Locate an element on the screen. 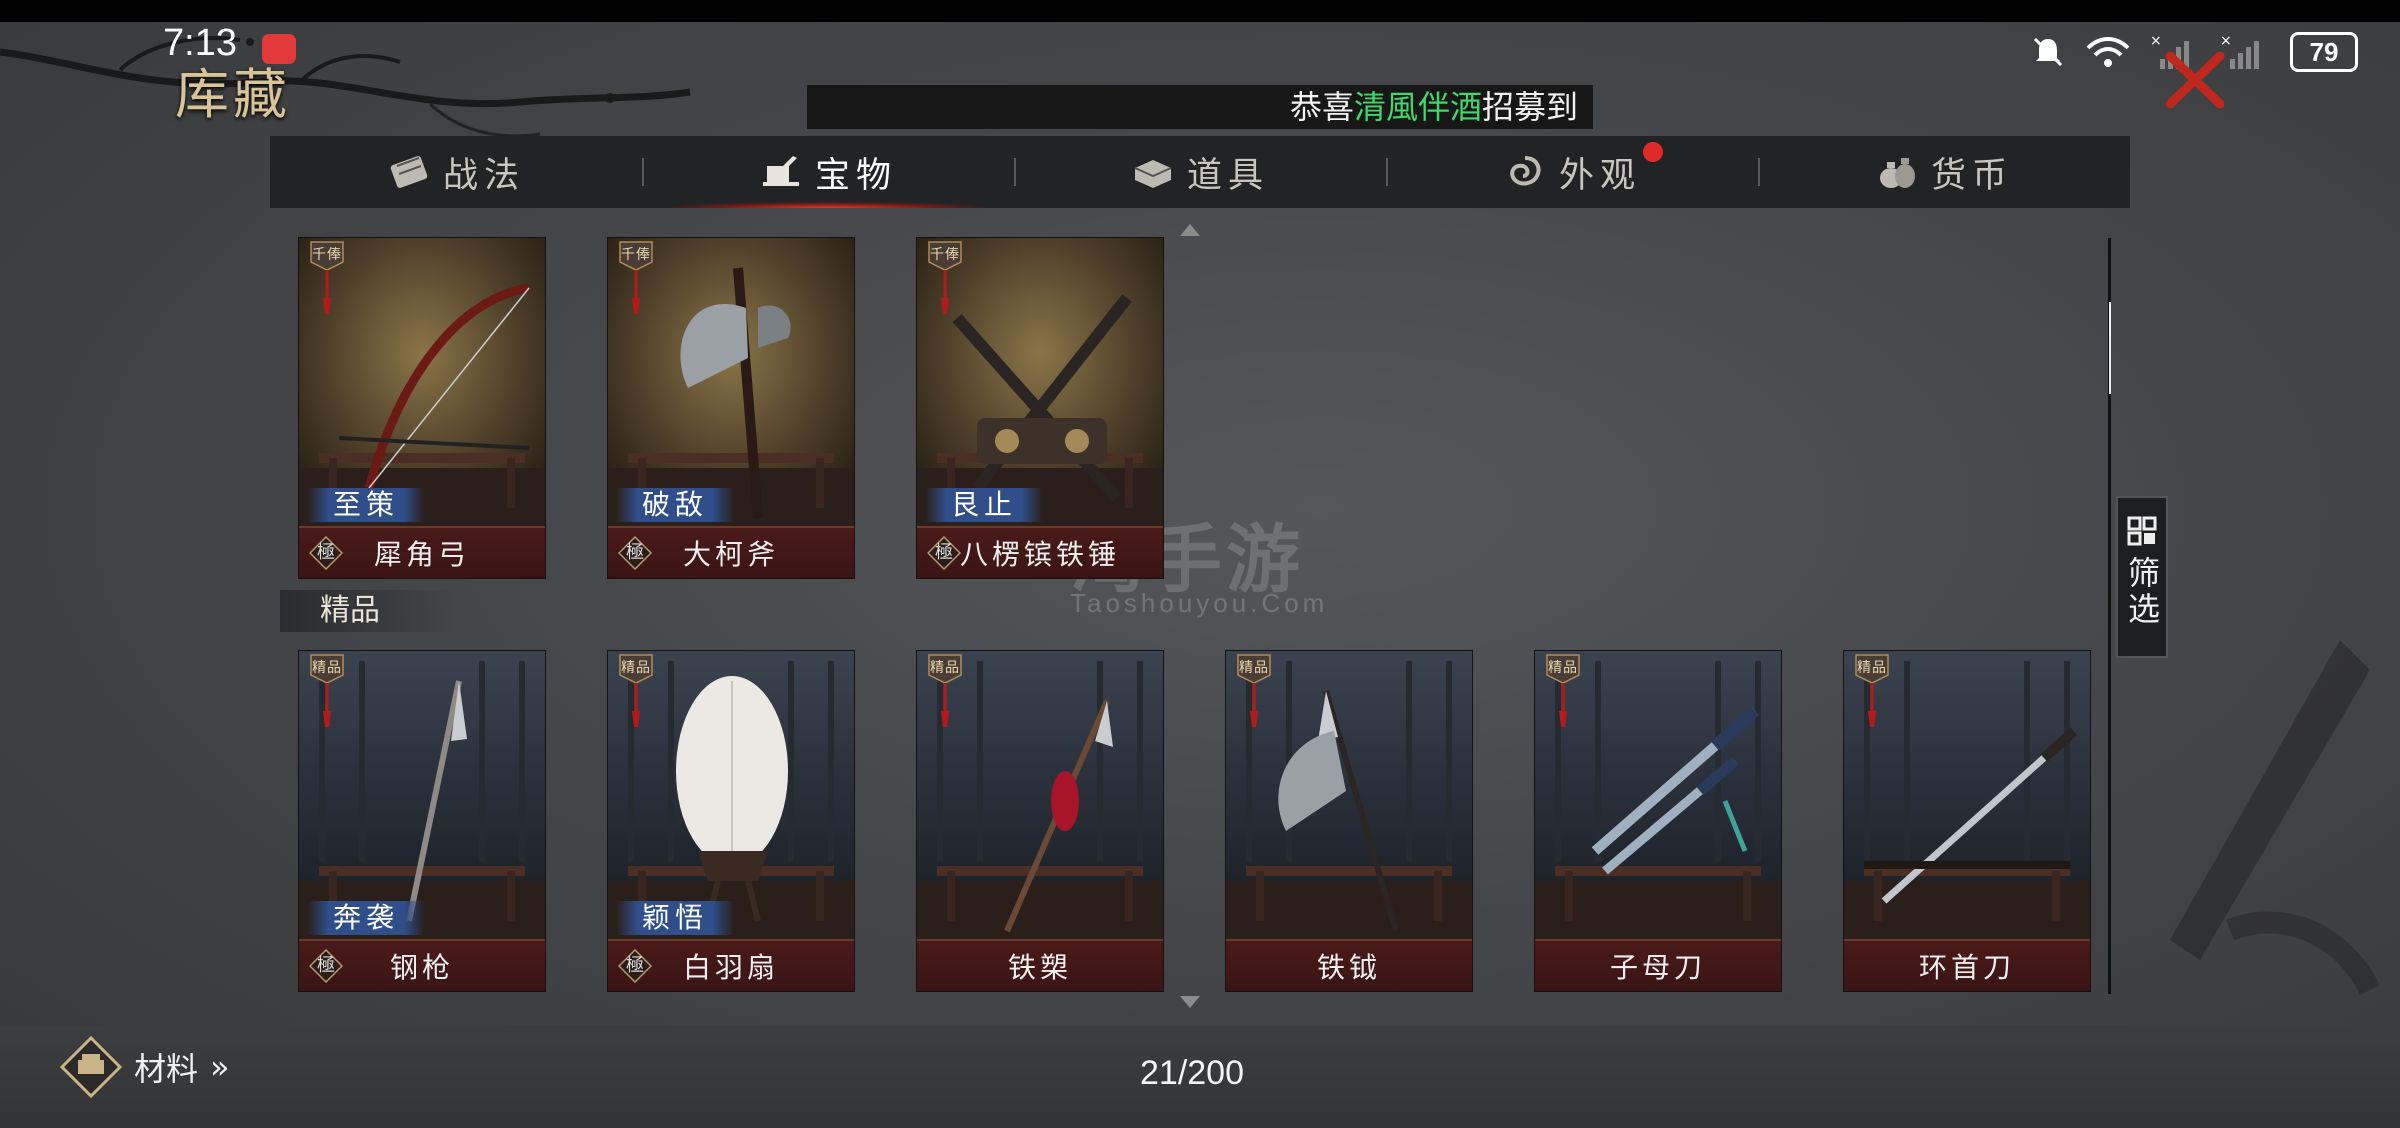 The height and width of the screenshot is (1128, 2400). tab-label: 货币 is located at coordinates (1971, 175).